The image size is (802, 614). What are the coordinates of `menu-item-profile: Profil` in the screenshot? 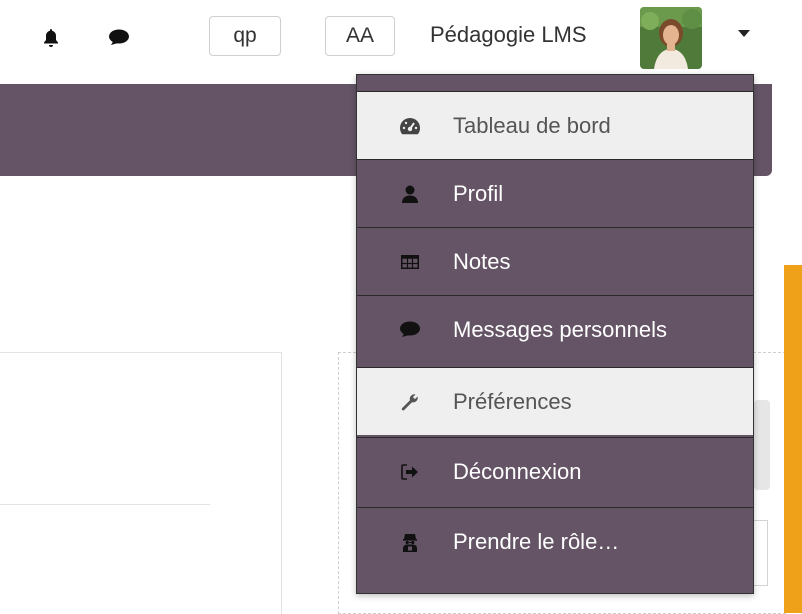 It's located at (555, 193).